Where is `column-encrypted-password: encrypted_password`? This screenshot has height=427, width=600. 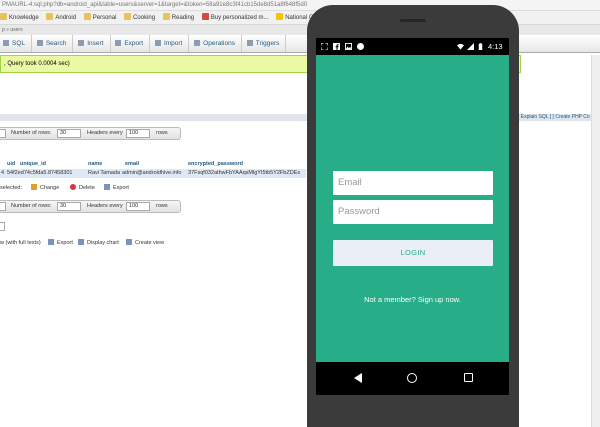
column-encrypted-password: encrypted_password is located at coordinates (215, 164).